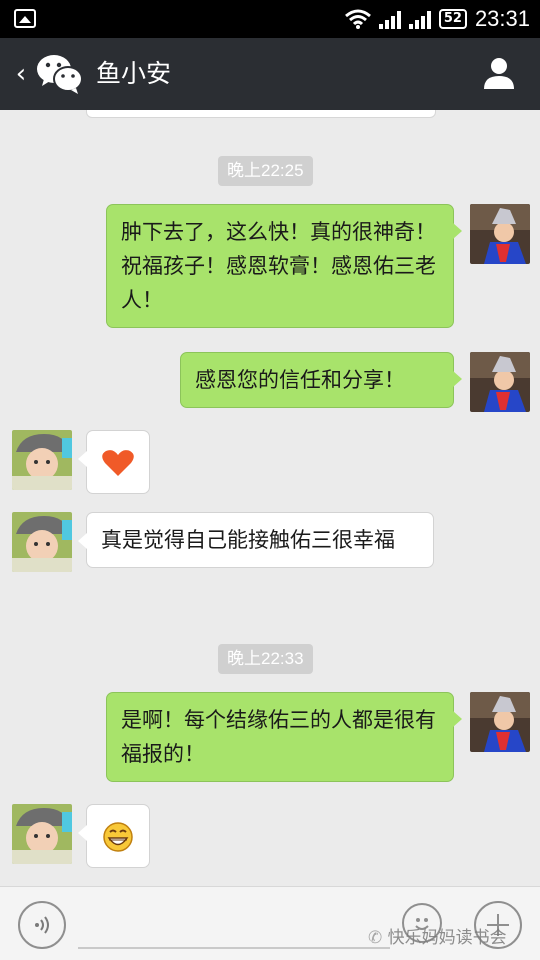  Describe the element at coordinates (375, 938) in the screenshot. I see `watermark-logo-icon: ✆` at that location.